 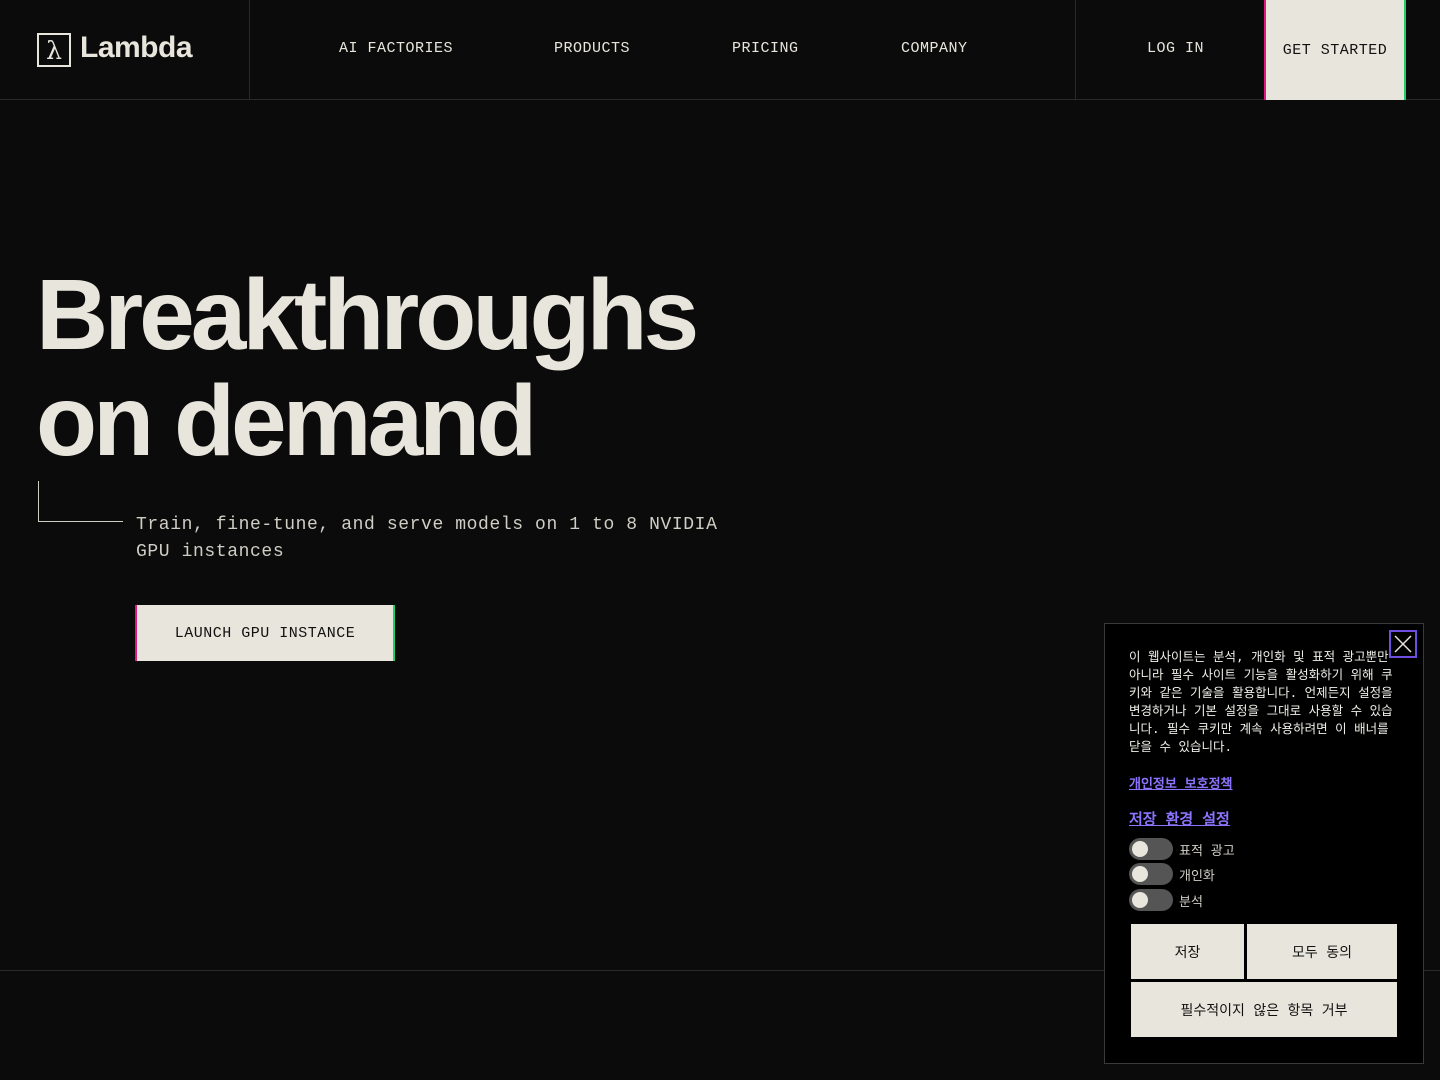 What do you see at coordinates (1151, 900) in the screenshot?
I see `analytics-toggle` at bounding box center [1151, 900].